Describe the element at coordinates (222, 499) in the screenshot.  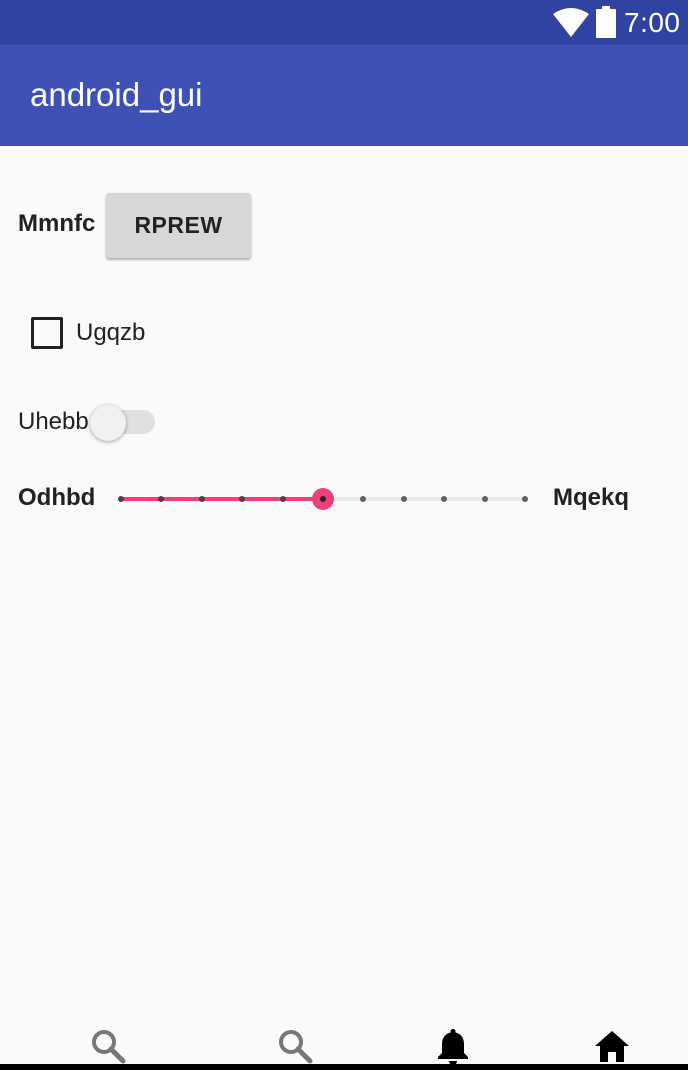
I see `slider-fill` at that location.